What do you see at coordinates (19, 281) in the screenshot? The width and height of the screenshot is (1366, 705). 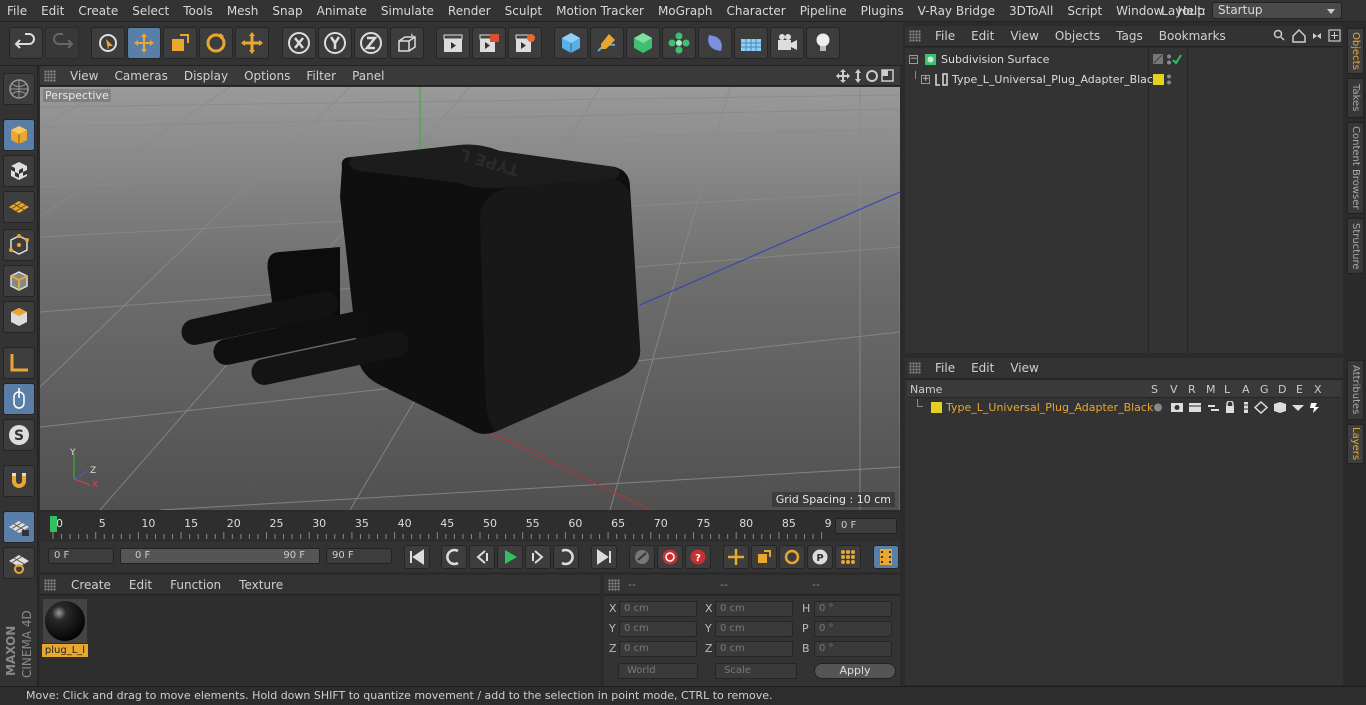 I see `edge-mode-button` at bounding box center [19, 281].